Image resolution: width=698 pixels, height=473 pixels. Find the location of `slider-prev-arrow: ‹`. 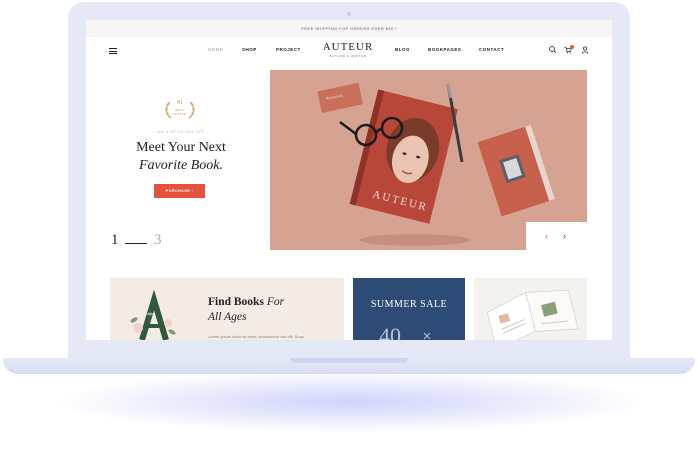

slider-prev-arrow: ‹ is located at coordinates (546, 236).